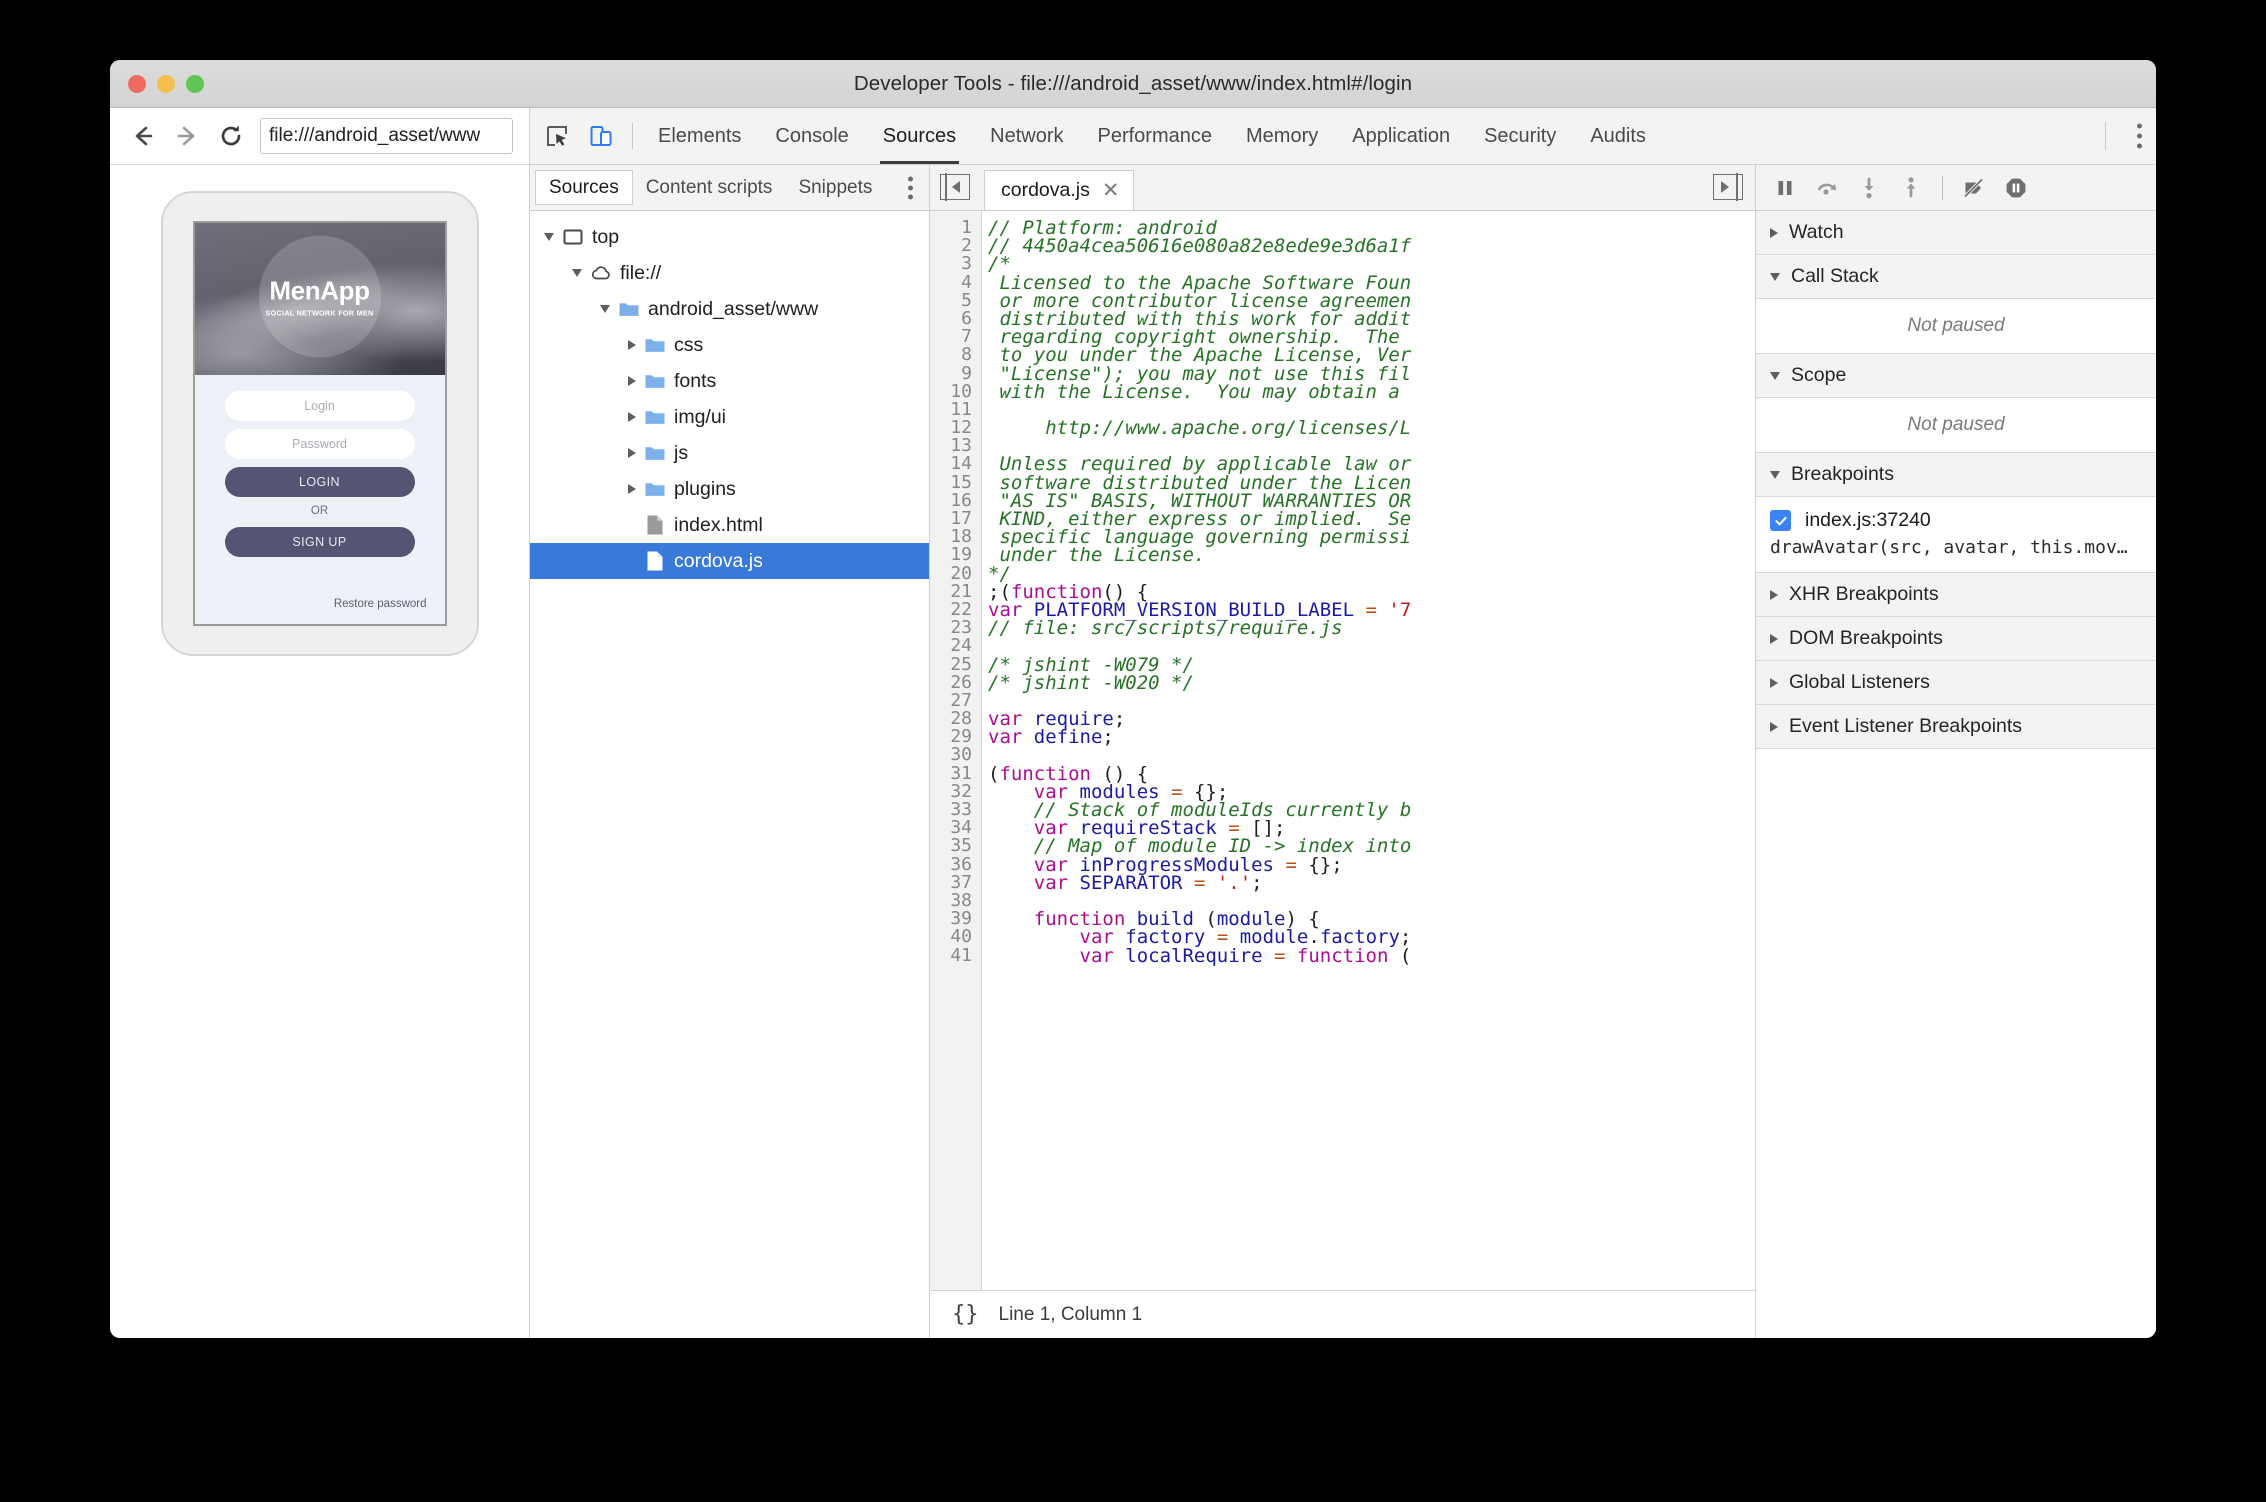  I want to click on inspect-element-icon, so click(557, 136).